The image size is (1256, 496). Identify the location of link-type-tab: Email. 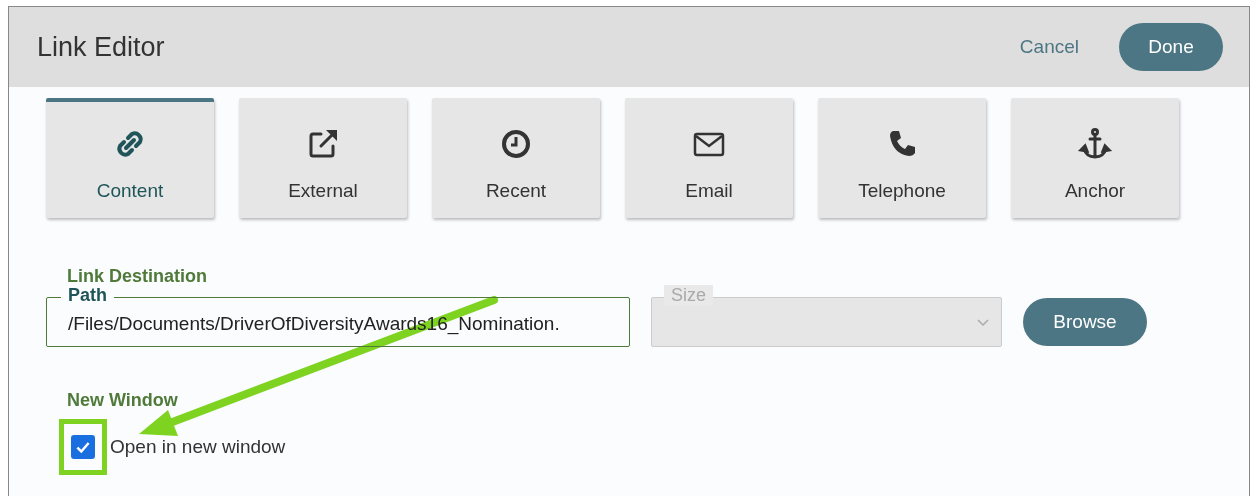
(709, 158).